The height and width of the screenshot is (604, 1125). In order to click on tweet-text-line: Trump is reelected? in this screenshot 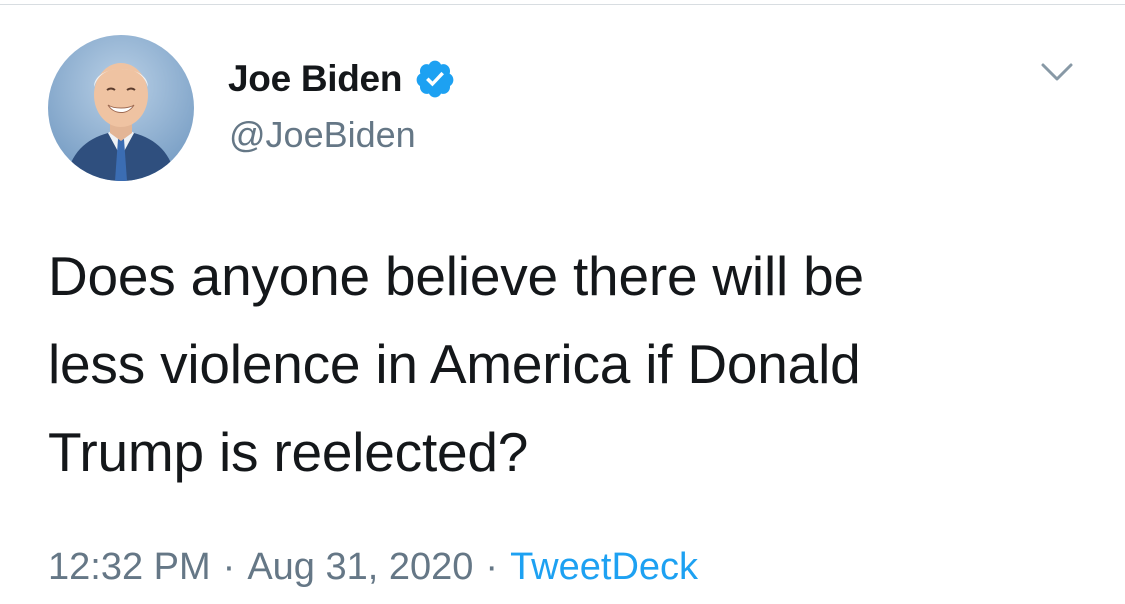, I will do `click(288, 452)`.